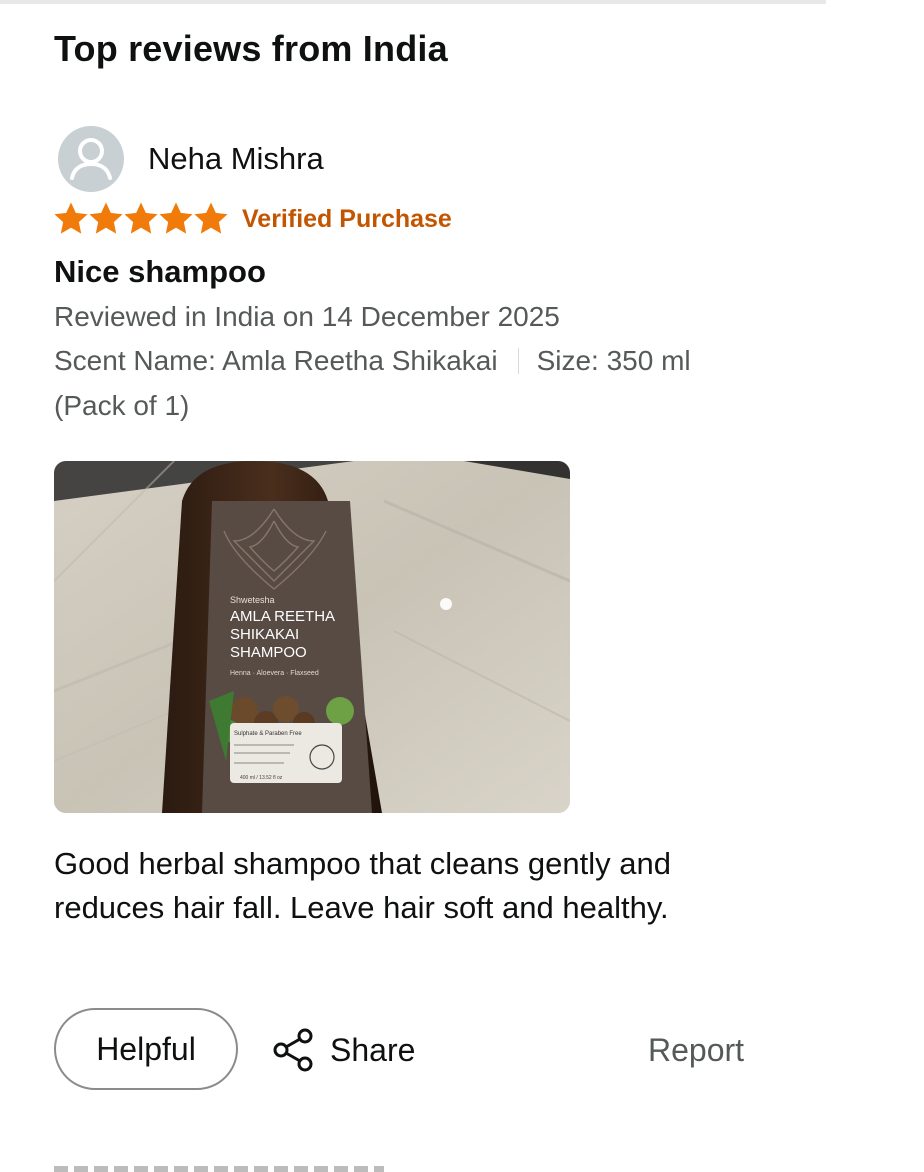  What do you see at coordinates (146, 1049) in the screenshot?
I see `helpful-button: Helpful` at bounding box center [146, 1049].